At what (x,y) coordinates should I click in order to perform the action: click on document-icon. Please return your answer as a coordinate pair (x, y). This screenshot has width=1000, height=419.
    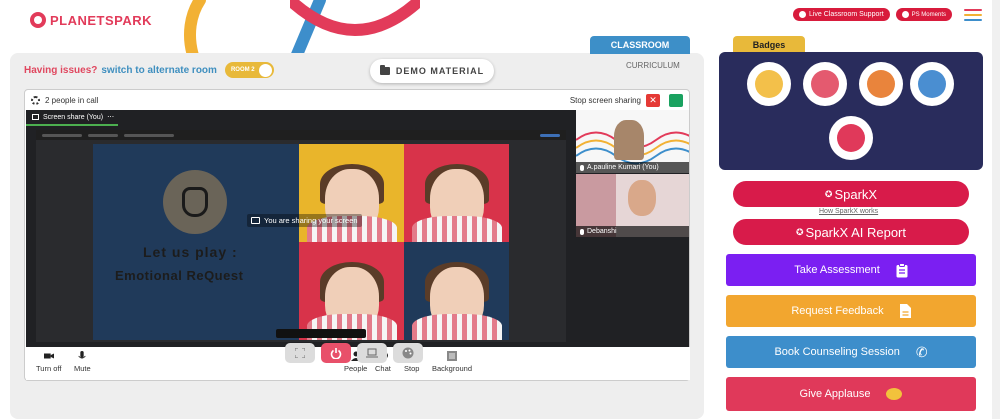
    Looking at the image, I should click on (905, 311).